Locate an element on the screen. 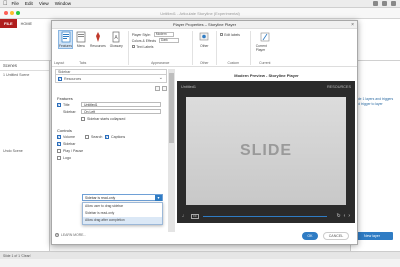 This screenshot has width=400, height=267. dropdown-option-highlighted: Allow drag after completion is located at coordinates (122, 220).